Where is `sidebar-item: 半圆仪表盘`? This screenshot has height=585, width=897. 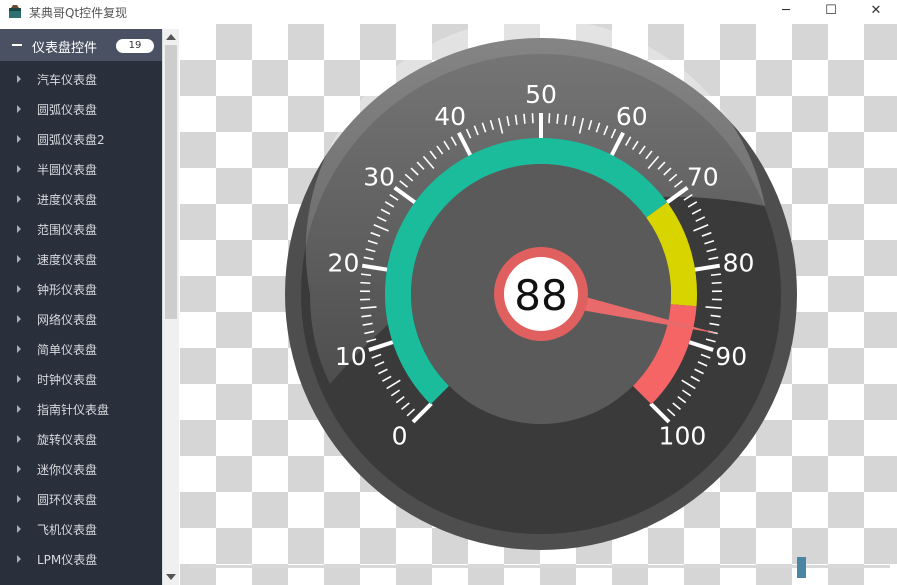 sidebar-item: 半圆仪表盘 is located at coordinates (81, 169).